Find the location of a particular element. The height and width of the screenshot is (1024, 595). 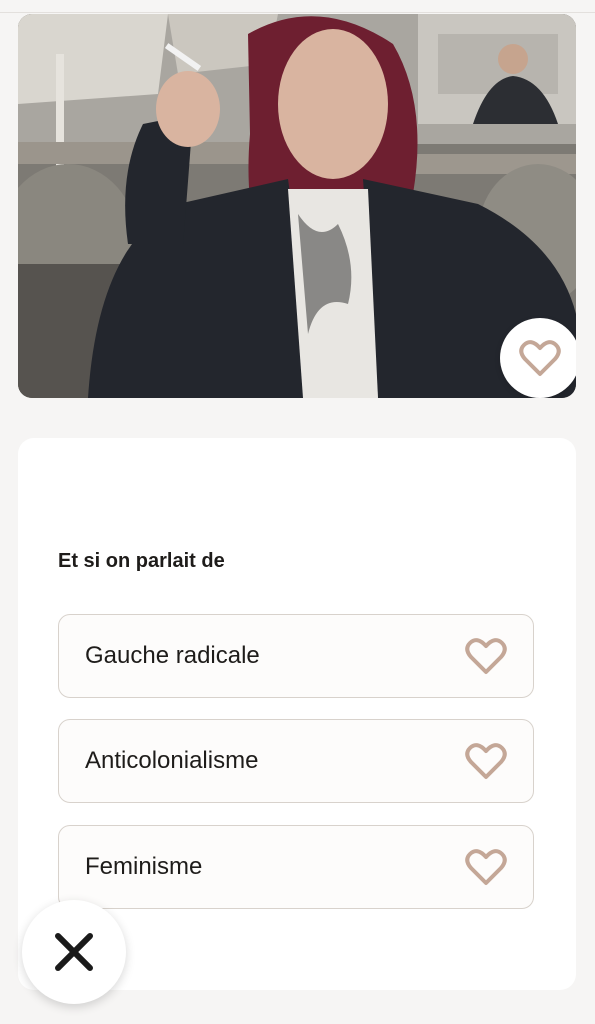

topic-label: Gauche radicale is located at coordinates (172, 655).